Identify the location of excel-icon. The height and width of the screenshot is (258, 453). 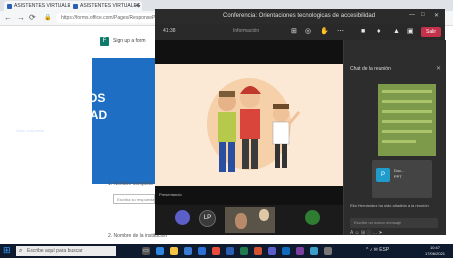
(244, 251).